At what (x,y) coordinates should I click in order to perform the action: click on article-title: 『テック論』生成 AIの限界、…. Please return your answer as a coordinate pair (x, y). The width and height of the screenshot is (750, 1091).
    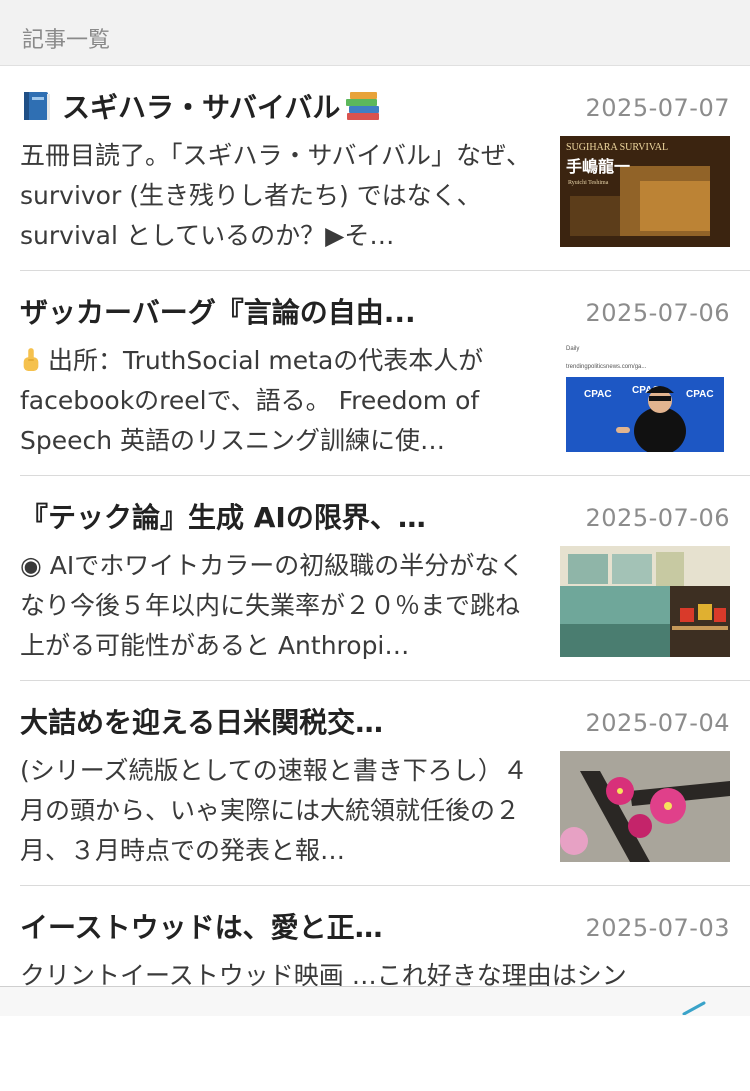
    Looking at the image, I should click on (223, 517).